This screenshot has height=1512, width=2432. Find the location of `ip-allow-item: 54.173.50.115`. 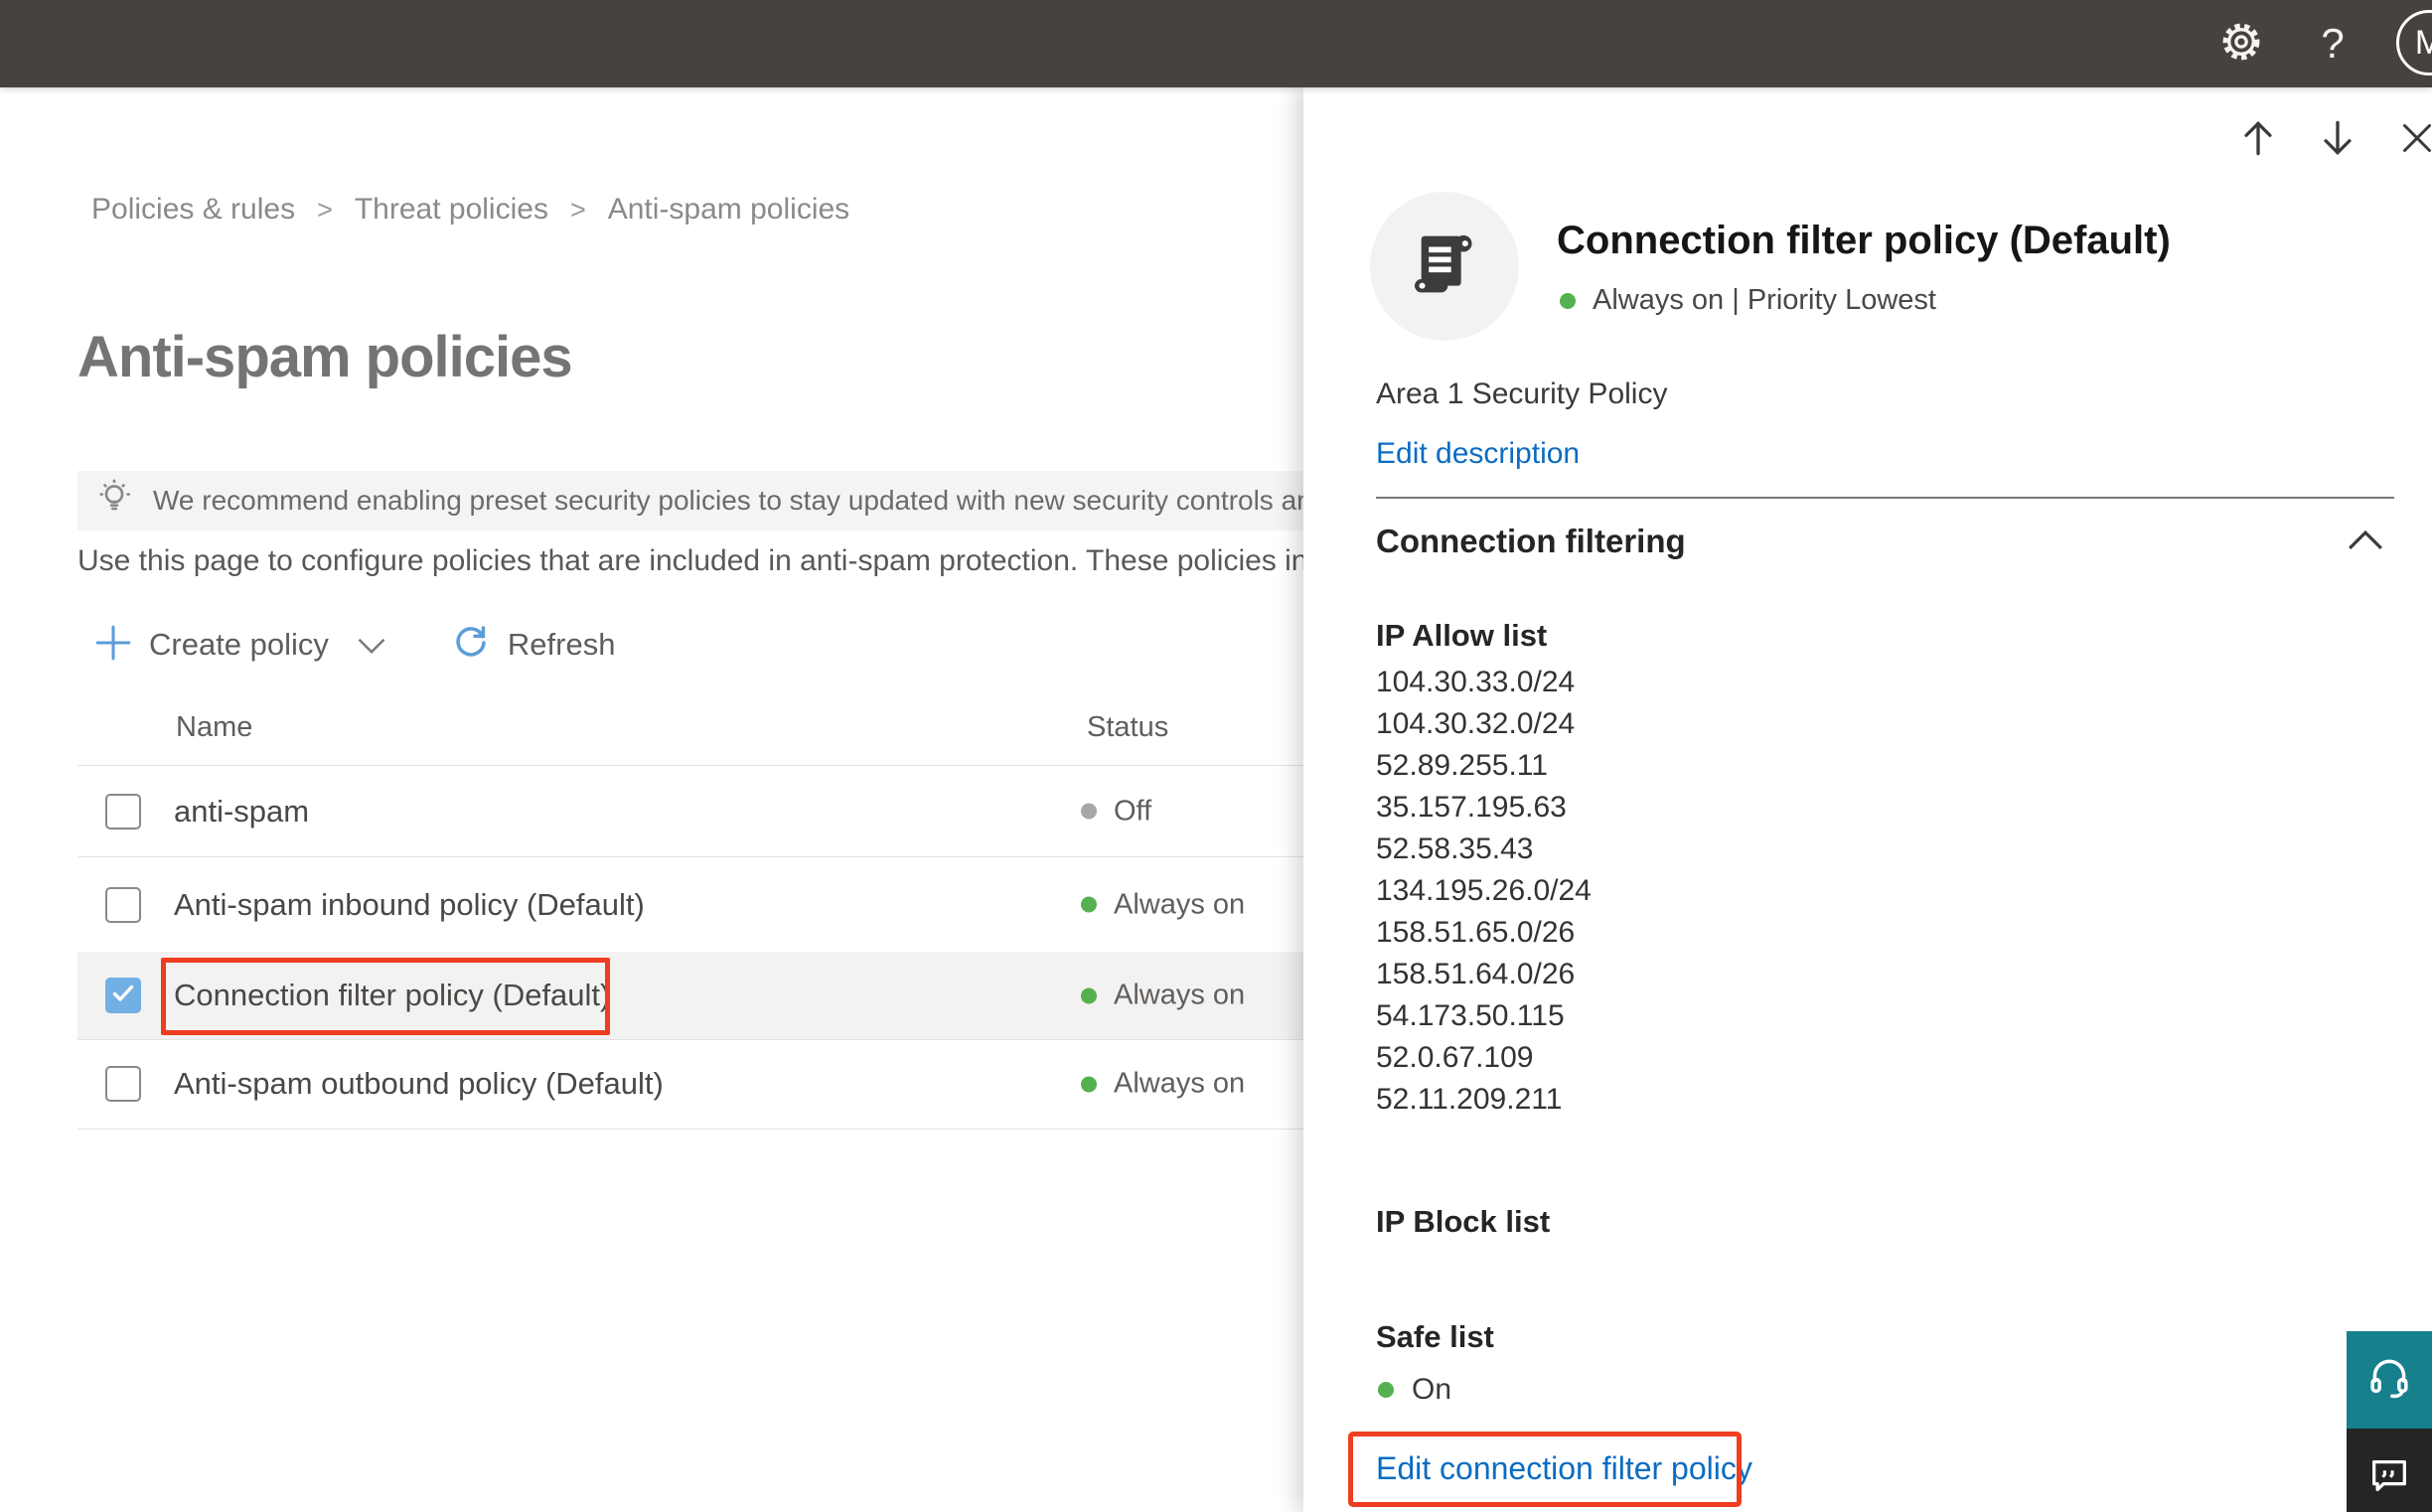

ip-allow-item: 54.173.50.115 is located at coordinates (1470, 1015).